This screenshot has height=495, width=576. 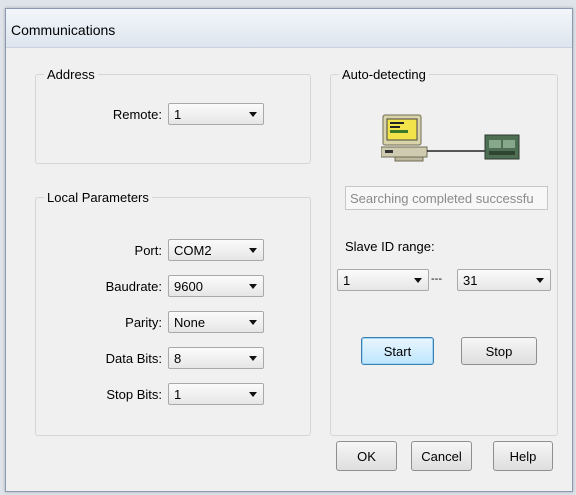 What do you see at coordinates (383, 280) in the screenshot?
I see `slave-id-from-select: 1` at bounding box center [383, 280].